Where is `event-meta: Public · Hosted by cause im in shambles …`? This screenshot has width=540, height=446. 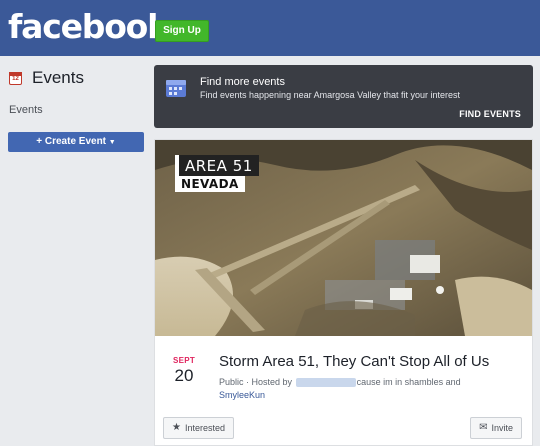
event-meta: Public · Hosted by cause im in shambles … is located at coordinates (369, 389).